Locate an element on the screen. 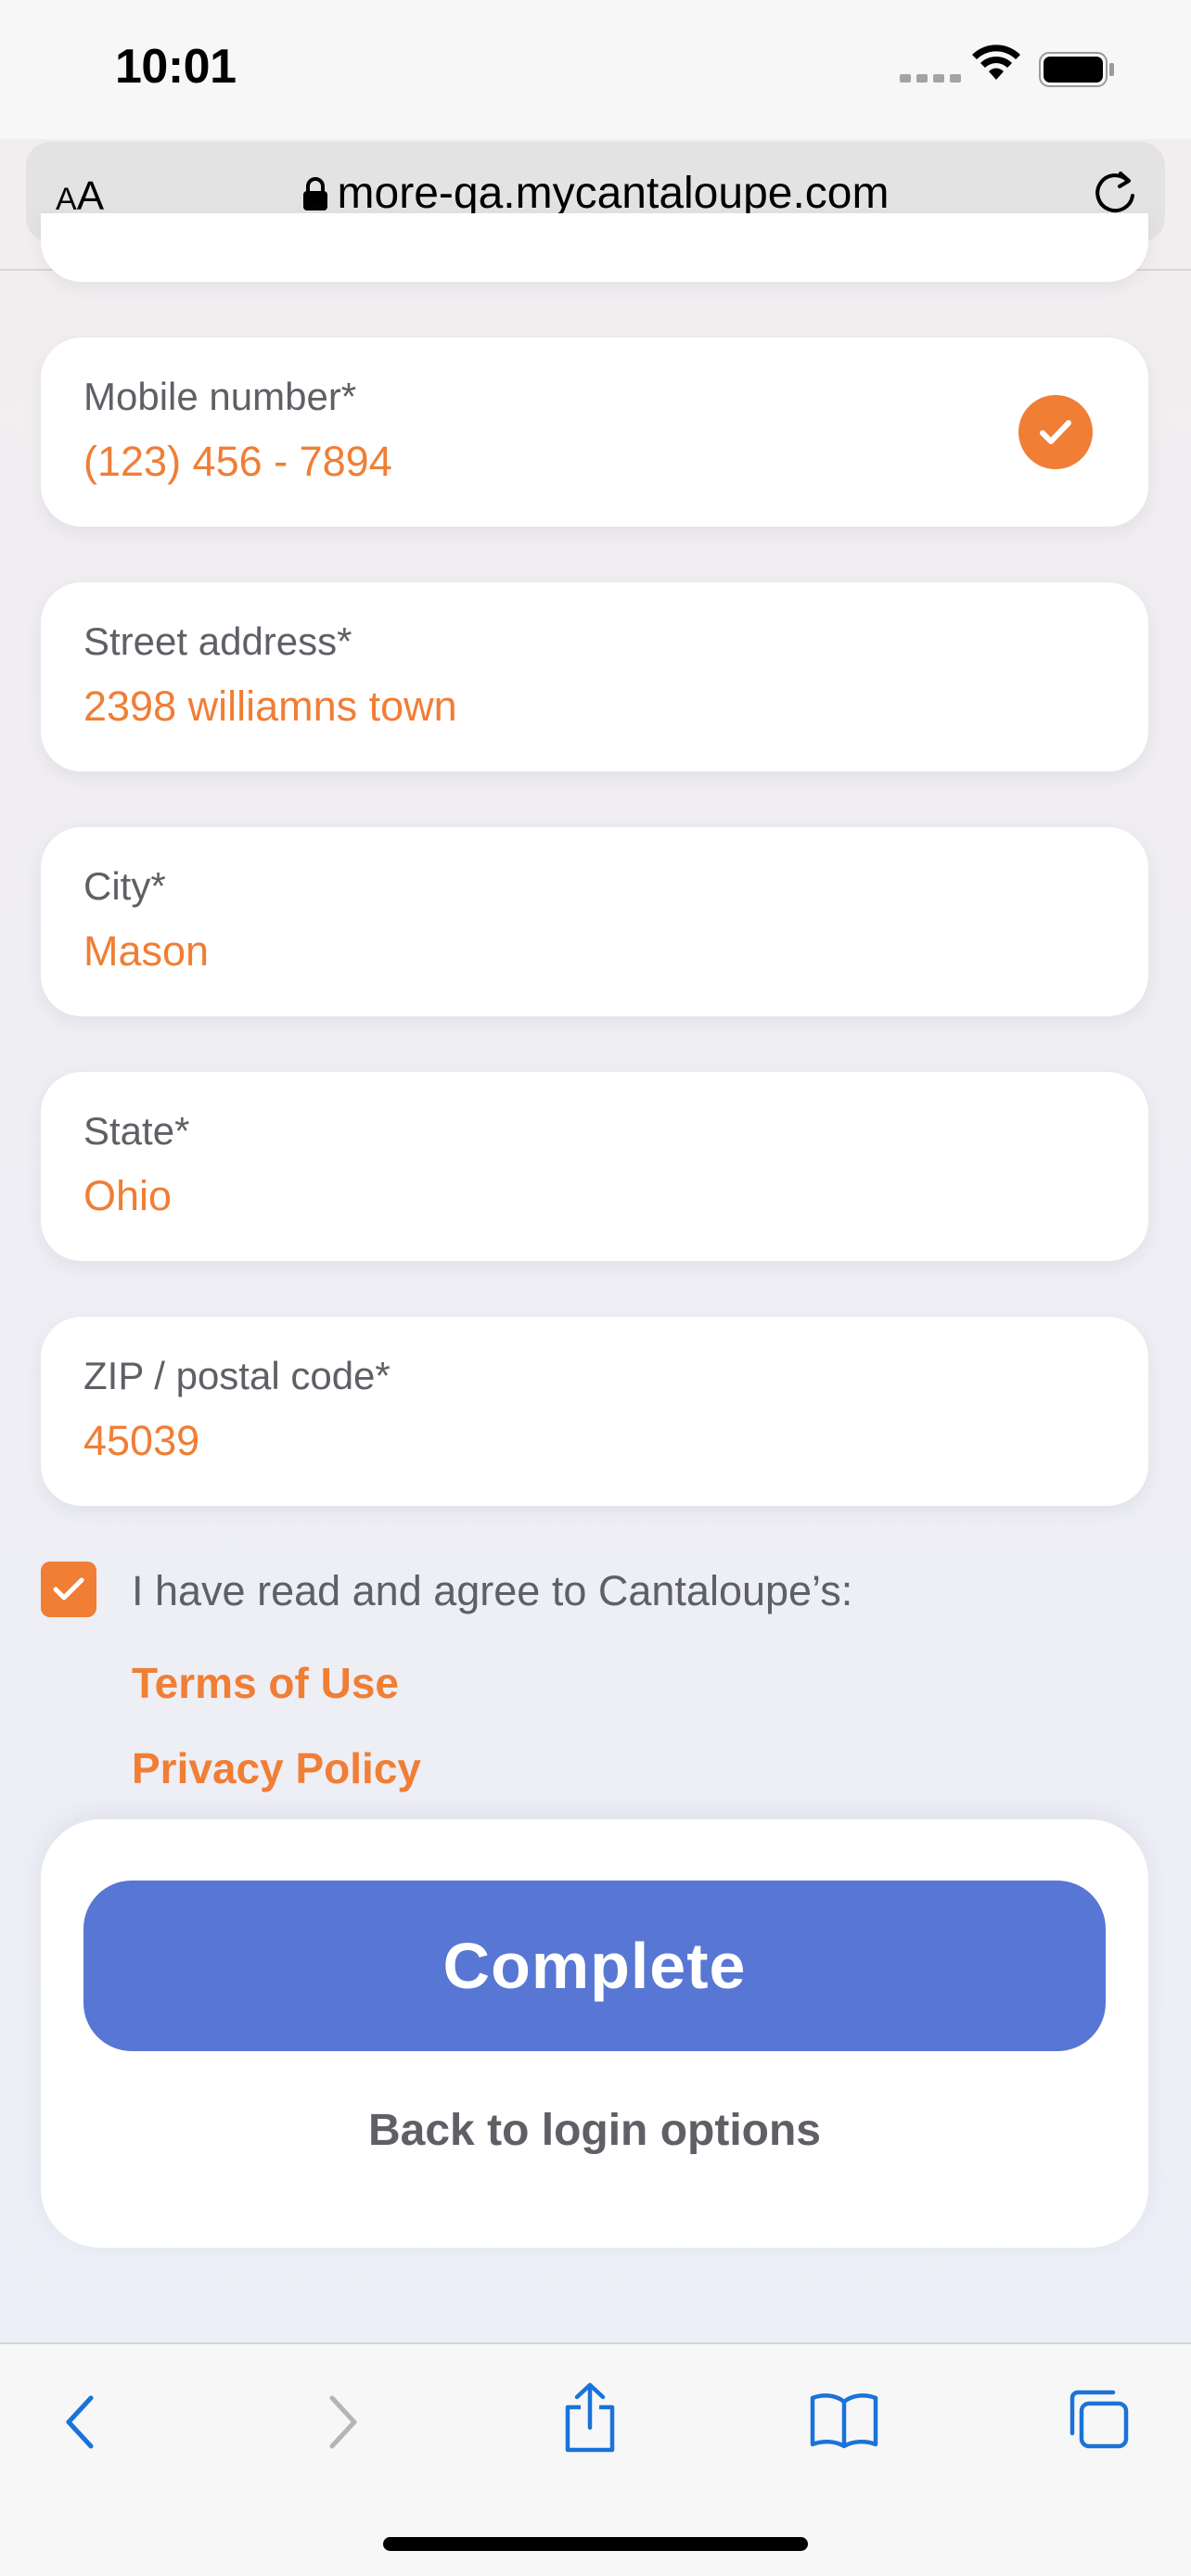 The image size is (1191, 2576). mobile-number-field: Mobile number* (123) 456 - 7894 is located at coordinates (594, 432).